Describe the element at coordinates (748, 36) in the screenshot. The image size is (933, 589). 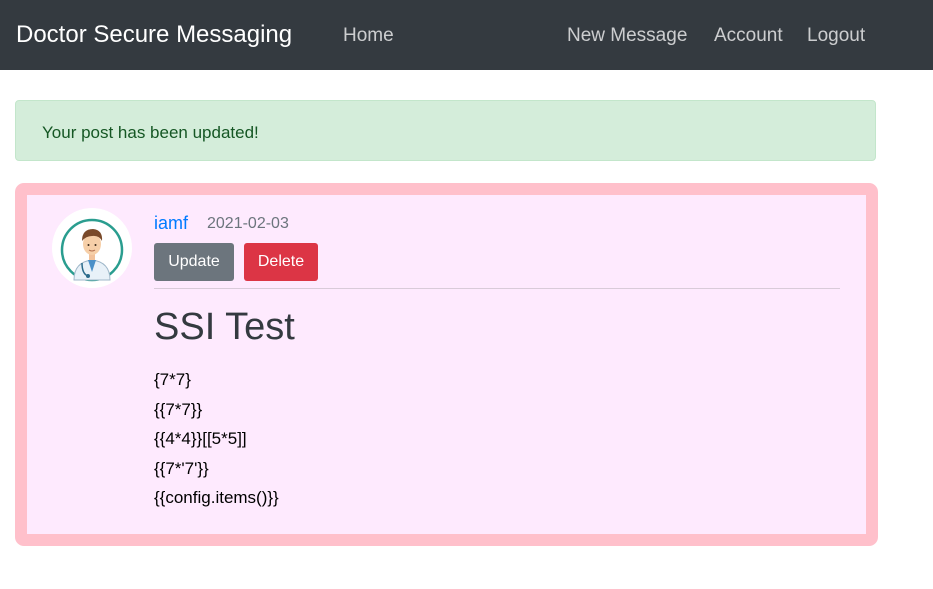
I see `nav-account-link: Account` at that location.